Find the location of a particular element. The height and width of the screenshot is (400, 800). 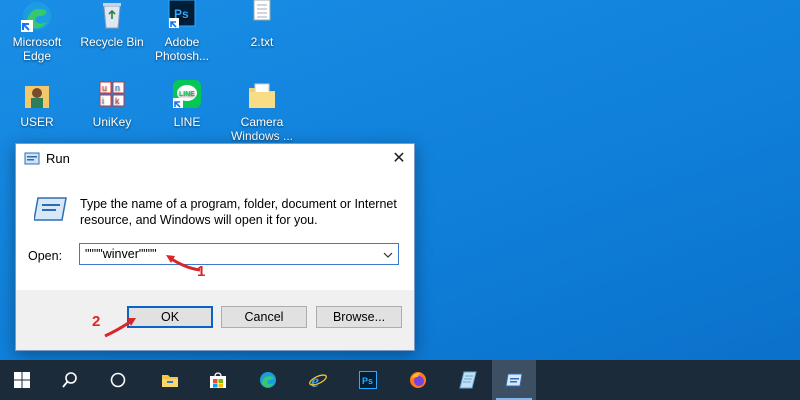

taskbar-notepad is located at coordinates (468, 380).